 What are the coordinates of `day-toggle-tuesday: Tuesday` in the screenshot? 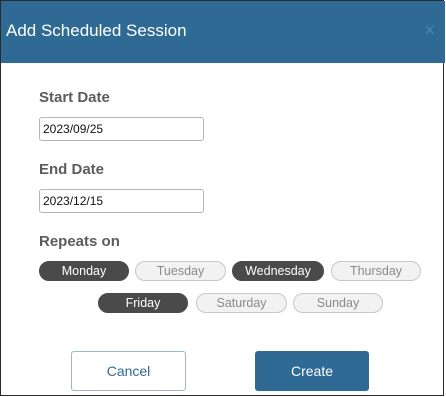 It's located at (180, 271).